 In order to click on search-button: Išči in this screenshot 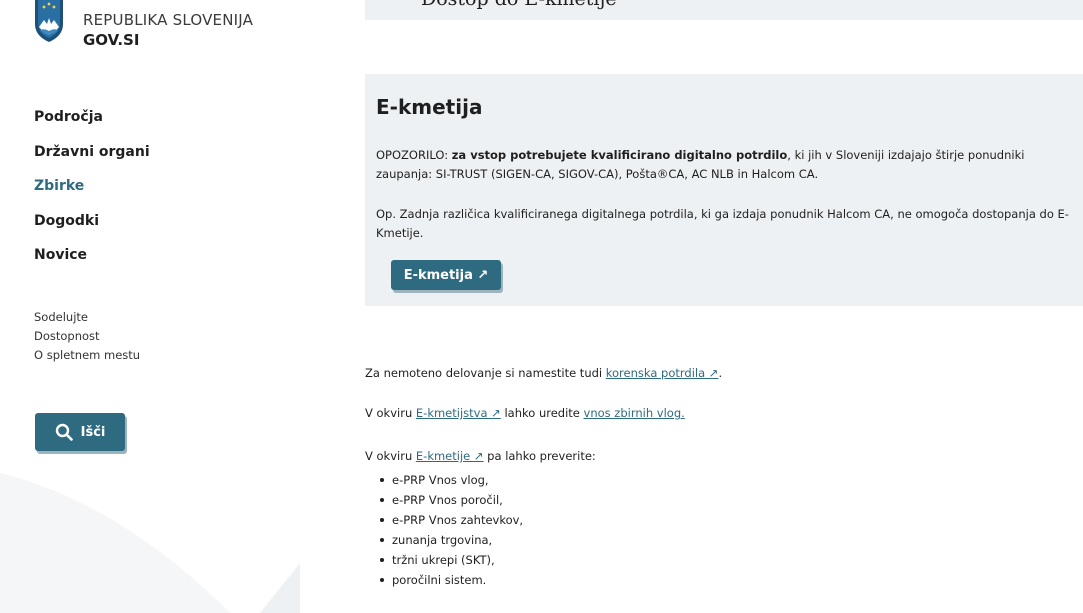, I will do `click(80, 432)`.